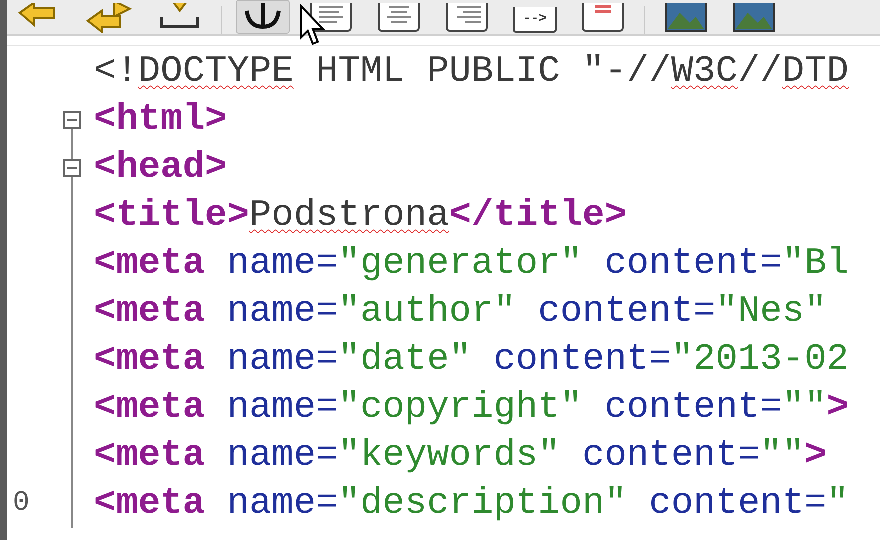  What do you see at coordinates (460, 312) in the screenshot?
I see `code-line: <meta name="author" content="Nes"` at bounding box center [460, 312].